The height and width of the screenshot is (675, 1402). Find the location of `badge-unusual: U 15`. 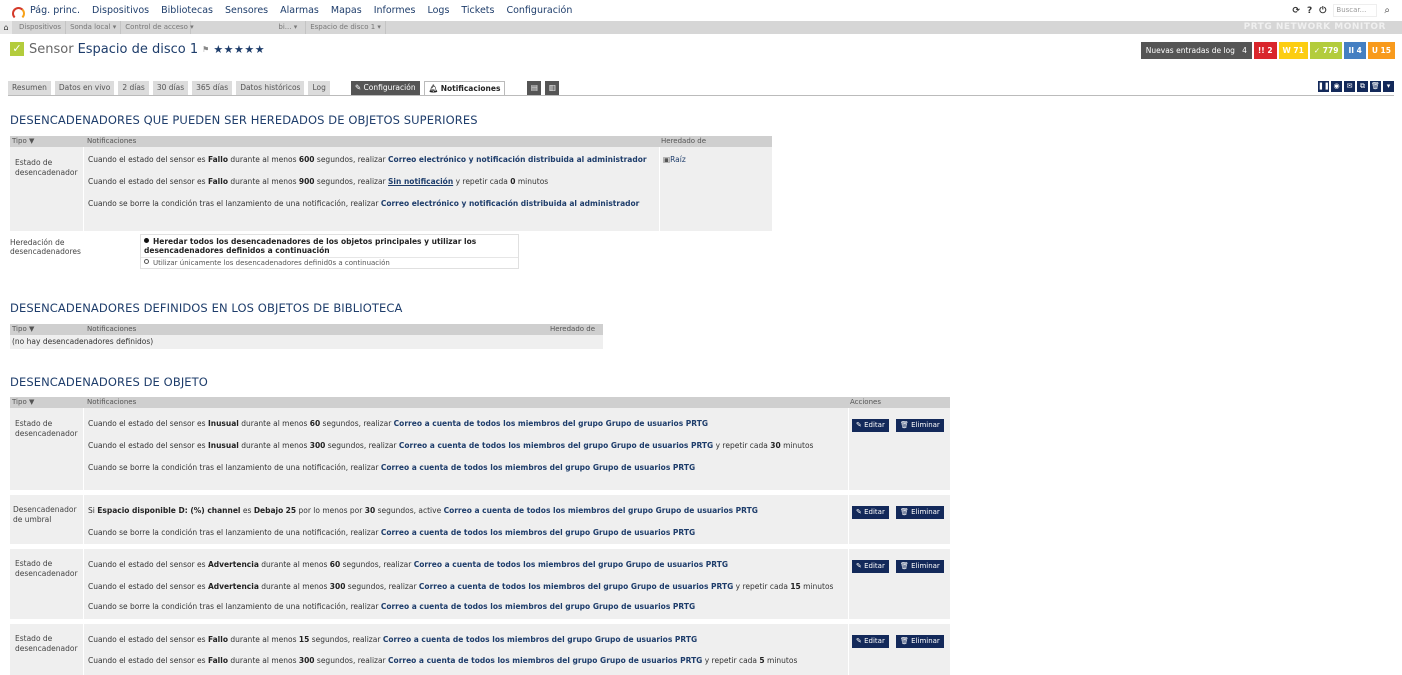

badge-unusual: U 15 is located at coordinates (1381, 50).